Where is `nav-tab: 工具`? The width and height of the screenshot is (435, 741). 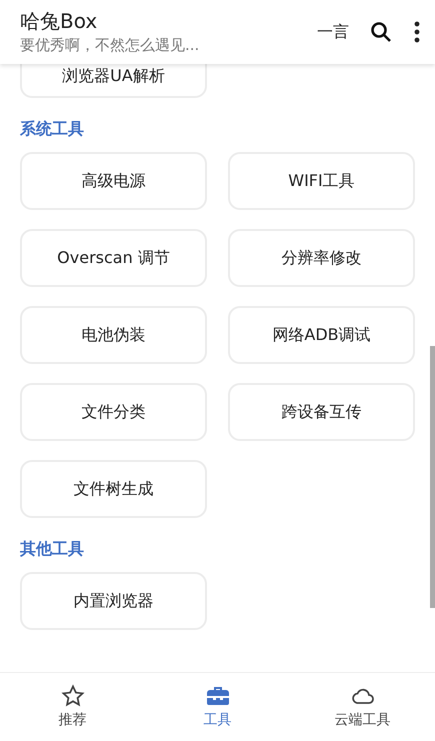 nav-tab: 工具 is located at coordinates (217, 707).